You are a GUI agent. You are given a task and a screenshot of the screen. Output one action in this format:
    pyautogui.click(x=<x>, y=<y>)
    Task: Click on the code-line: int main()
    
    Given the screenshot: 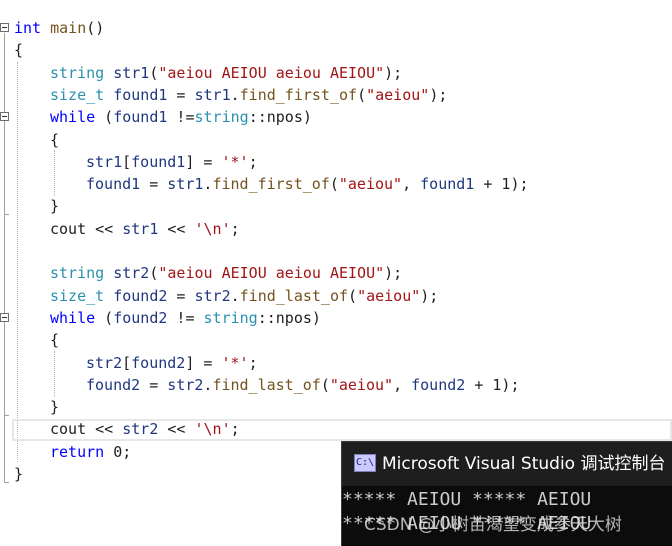 What is the action you would take?
    pyautogui.click(x=59, y=28)
    